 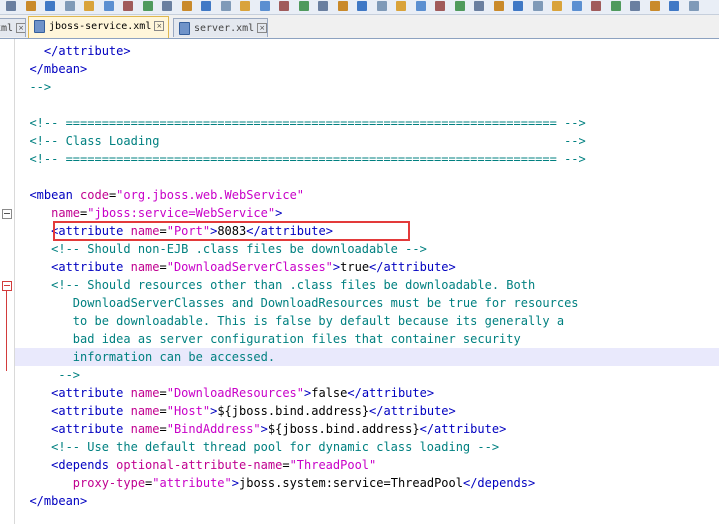 What do you see at coordinates (367, 195) in the screenshot?
I see `code-line: <mbean code="org.jboss.web.WebService"` at bounding box center [367, 195].